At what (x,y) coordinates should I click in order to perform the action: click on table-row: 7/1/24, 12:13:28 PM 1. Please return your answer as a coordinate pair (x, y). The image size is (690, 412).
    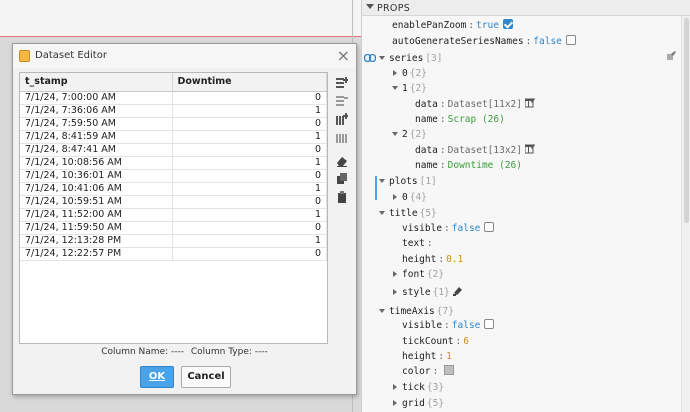
    Looking at the image, I should click on (173, 241).